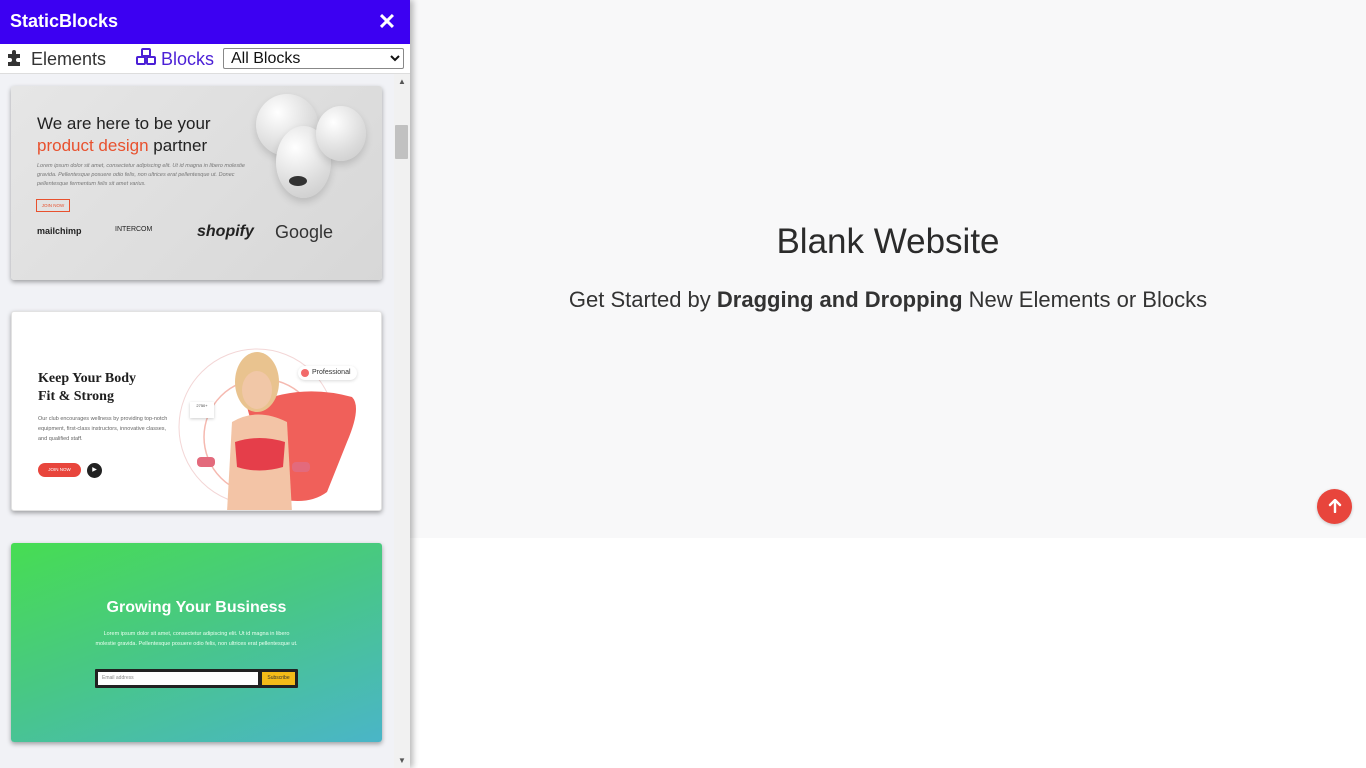 Image resolution: width=1366 pixels, height=768 pixels. What do you see at coordinates (225, 231) in the screenshot?
I see `shopify-logo: shopify` at bounding box center [225, 231].